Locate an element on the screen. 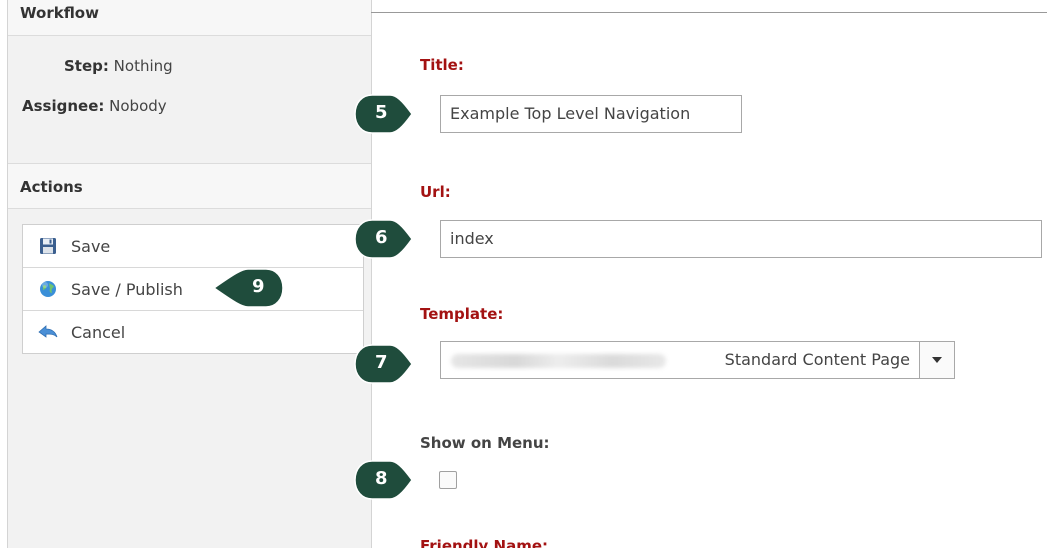 The width and height of the screenshot is (1047, 548). url-input: index is located at coordinates (741, 239).